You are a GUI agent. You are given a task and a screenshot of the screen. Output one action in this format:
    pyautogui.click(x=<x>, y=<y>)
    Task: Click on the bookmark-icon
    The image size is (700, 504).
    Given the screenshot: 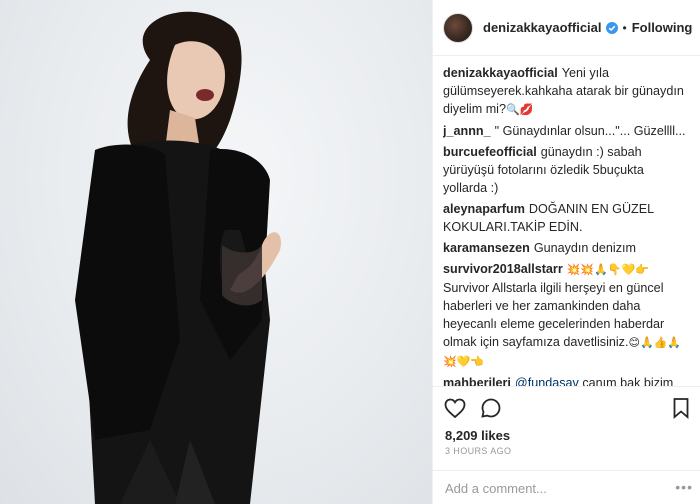 What is the action you would take?
    pyautogui.click(x=681, y=408)
    